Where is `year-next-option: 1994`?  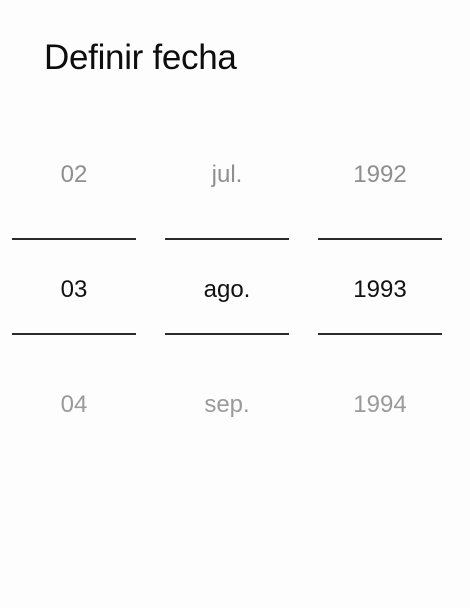 year-next-option: 1994 is located at coordinates (380, 405).